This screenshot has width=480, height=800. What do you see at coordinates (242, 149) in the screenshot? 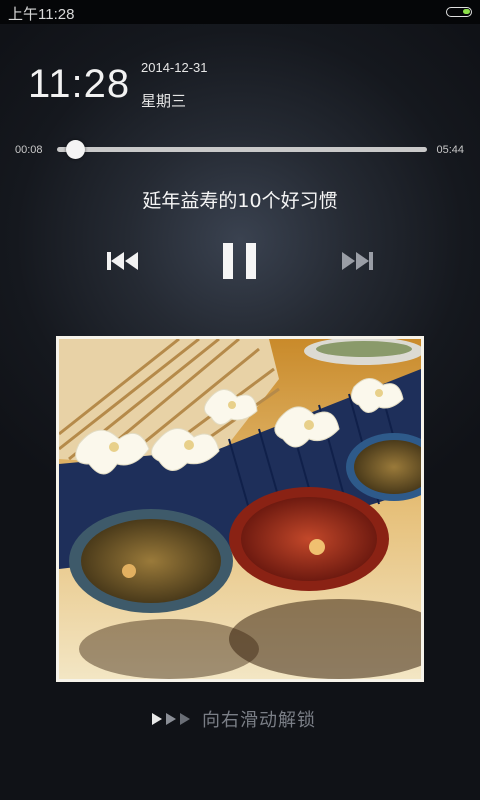
I see `progress-track` at bounding box center [242, 149].